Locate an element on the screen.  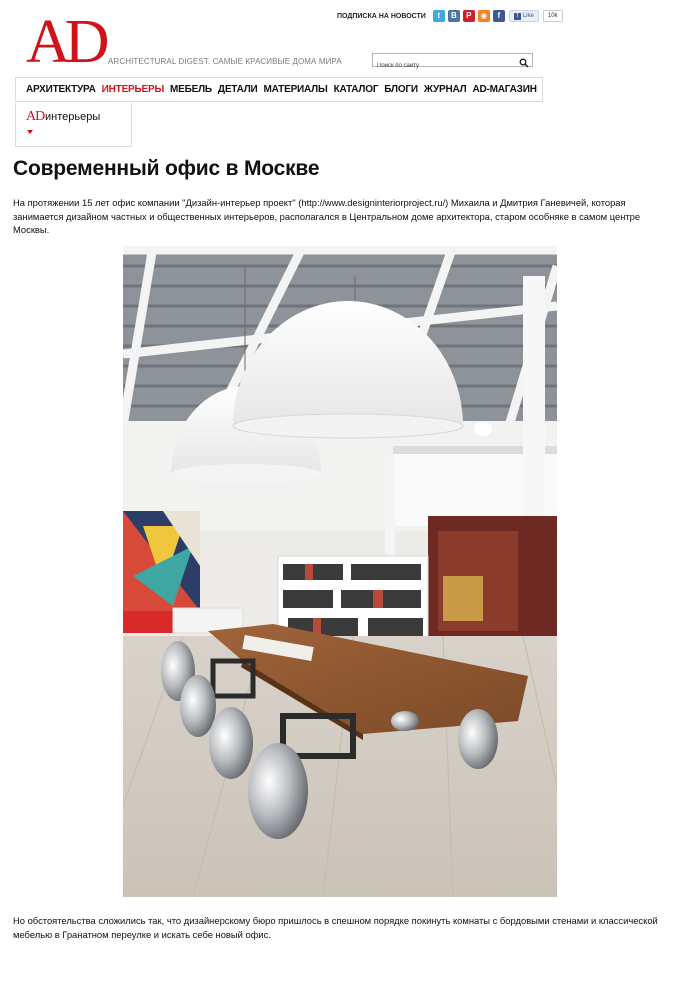
social-links: t B P ◉ f is located at coordinates (468, 16).